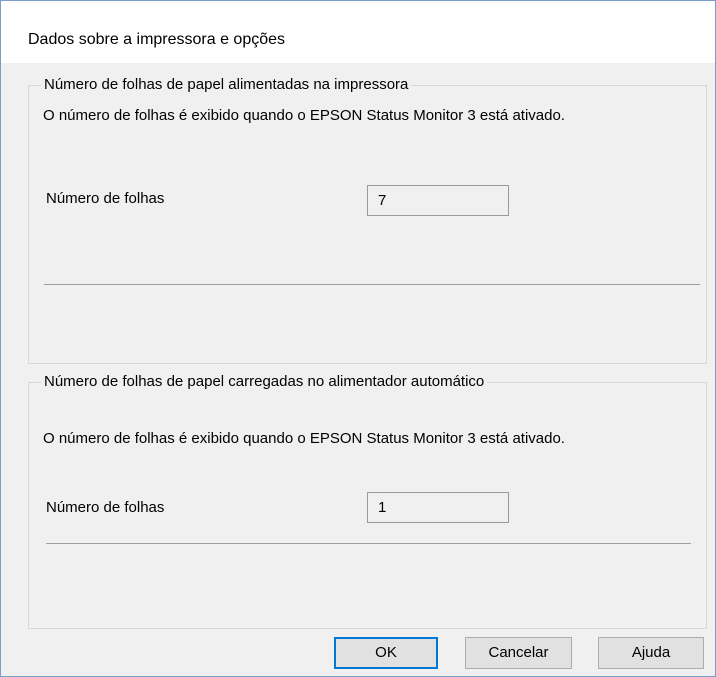  What do you see at coordinates (438, 200) in the screenshot?
I see `printer-sheets-field: 7` at bounding box center [438, 200].